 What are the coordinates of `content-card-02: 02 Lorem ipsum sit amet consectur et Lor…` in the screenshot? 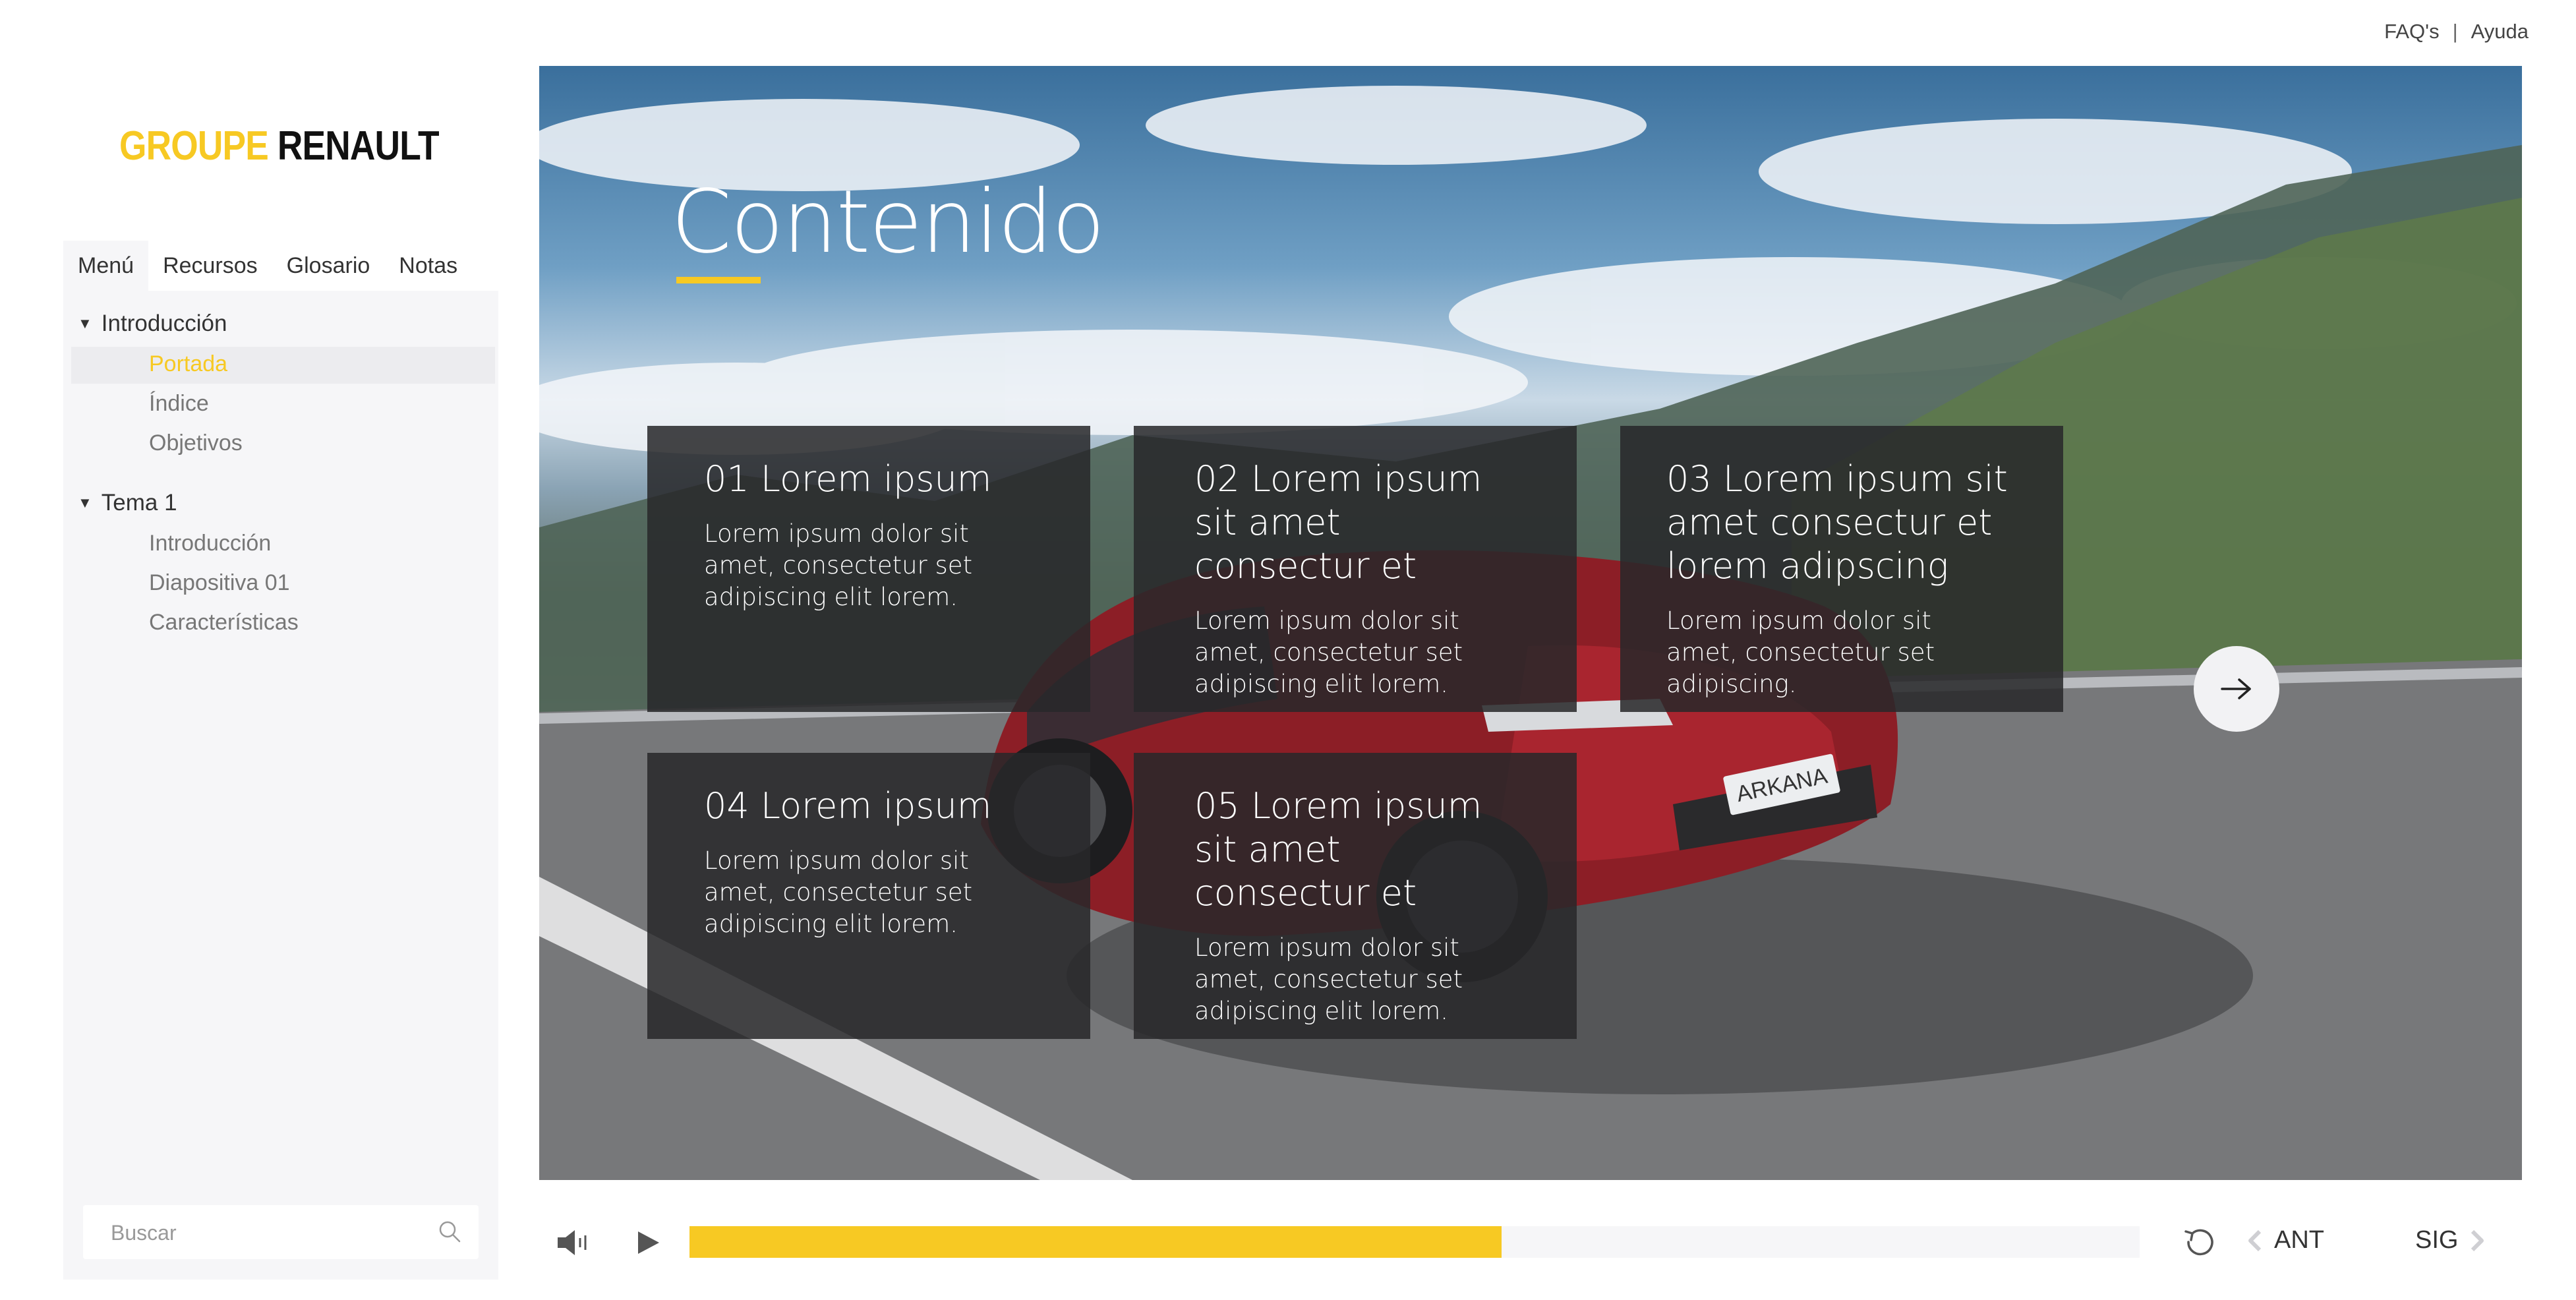 It's located at (1355, 569).